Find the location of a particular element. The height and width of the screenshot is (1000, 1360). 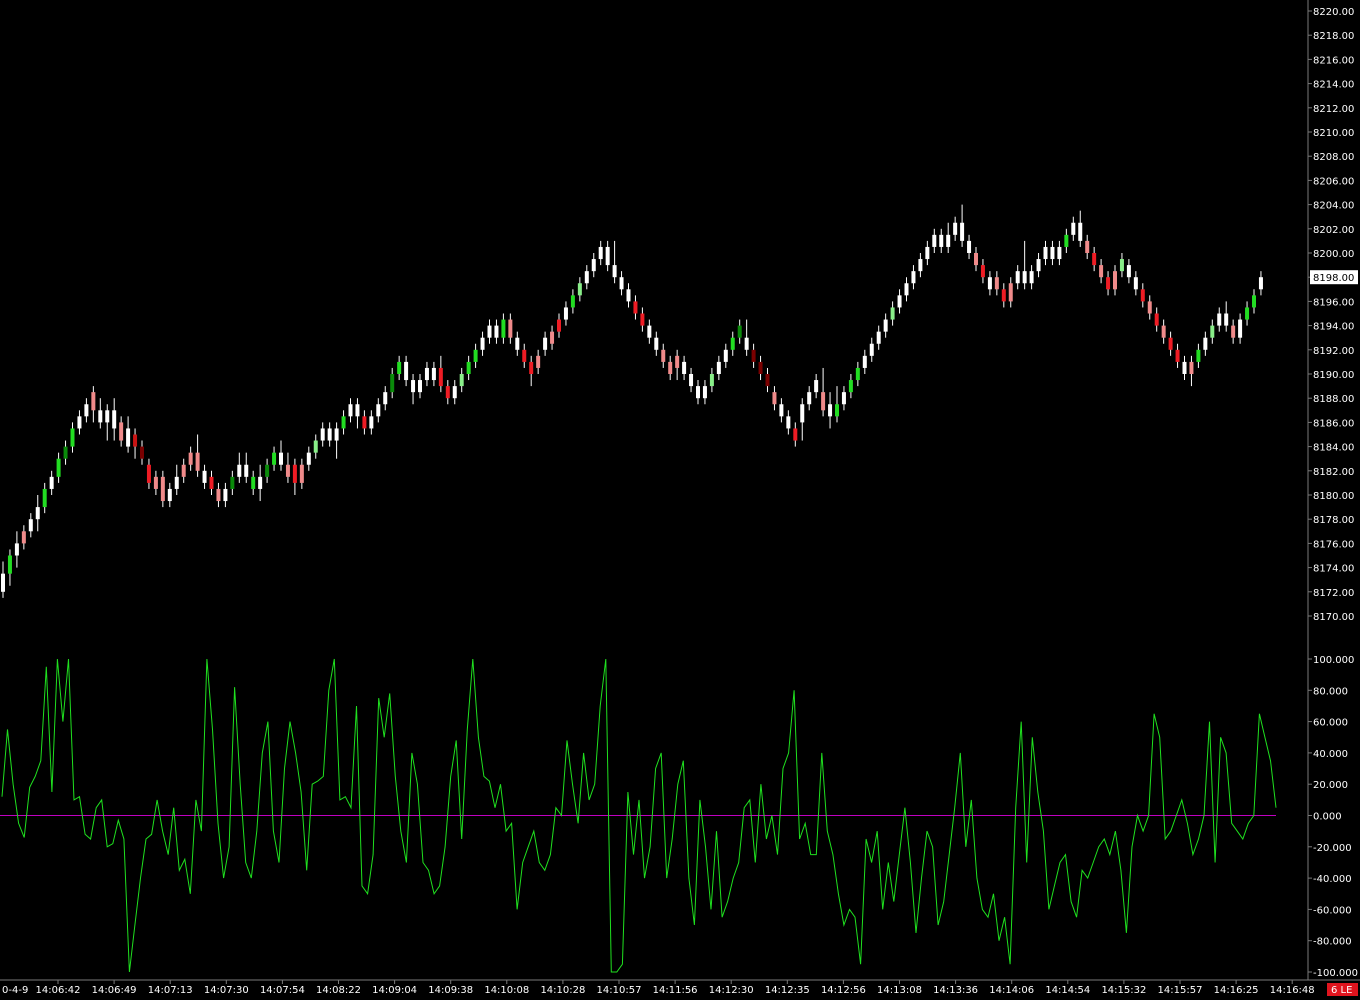

time-tick-label: 14:07:13 is located at coordinates (170, 990).